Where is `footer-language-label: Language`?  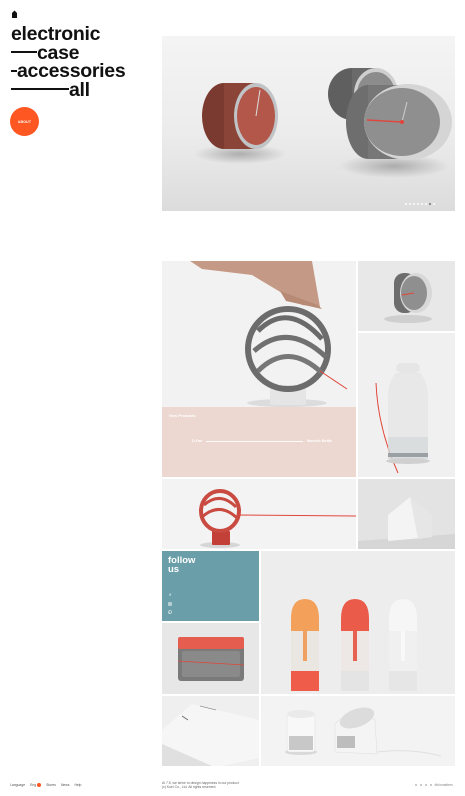
footer-language-label: Language is located at coordinates (18, 785).